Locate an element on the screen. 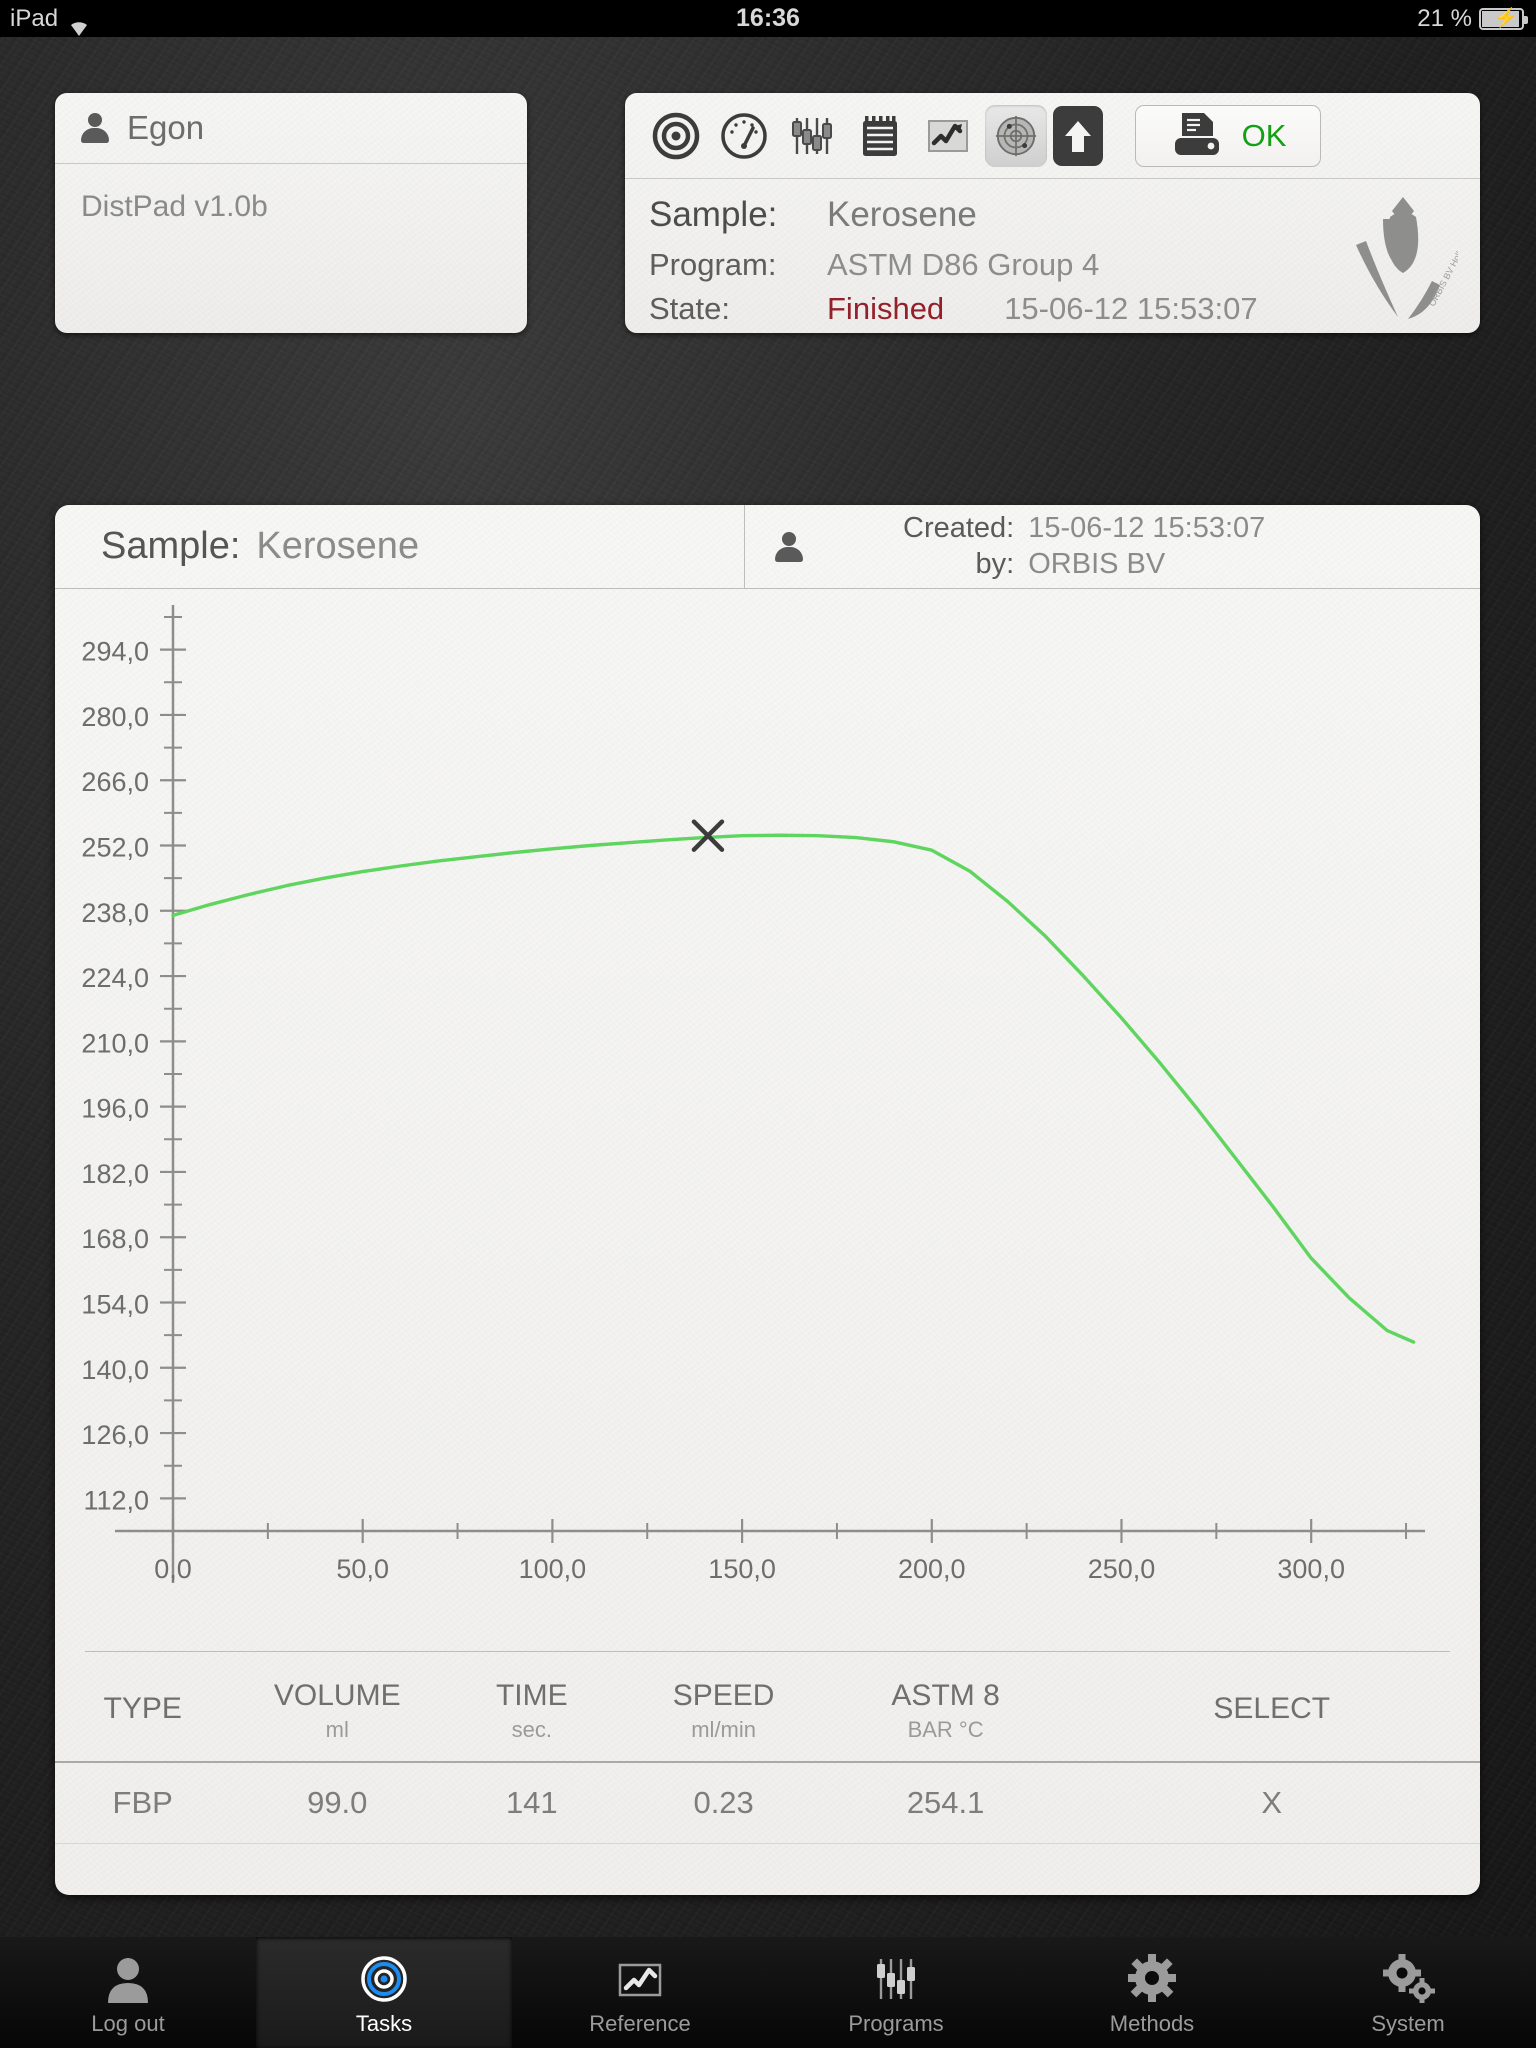  svg-text: 126,0 is located at coordinates (115, 1435).